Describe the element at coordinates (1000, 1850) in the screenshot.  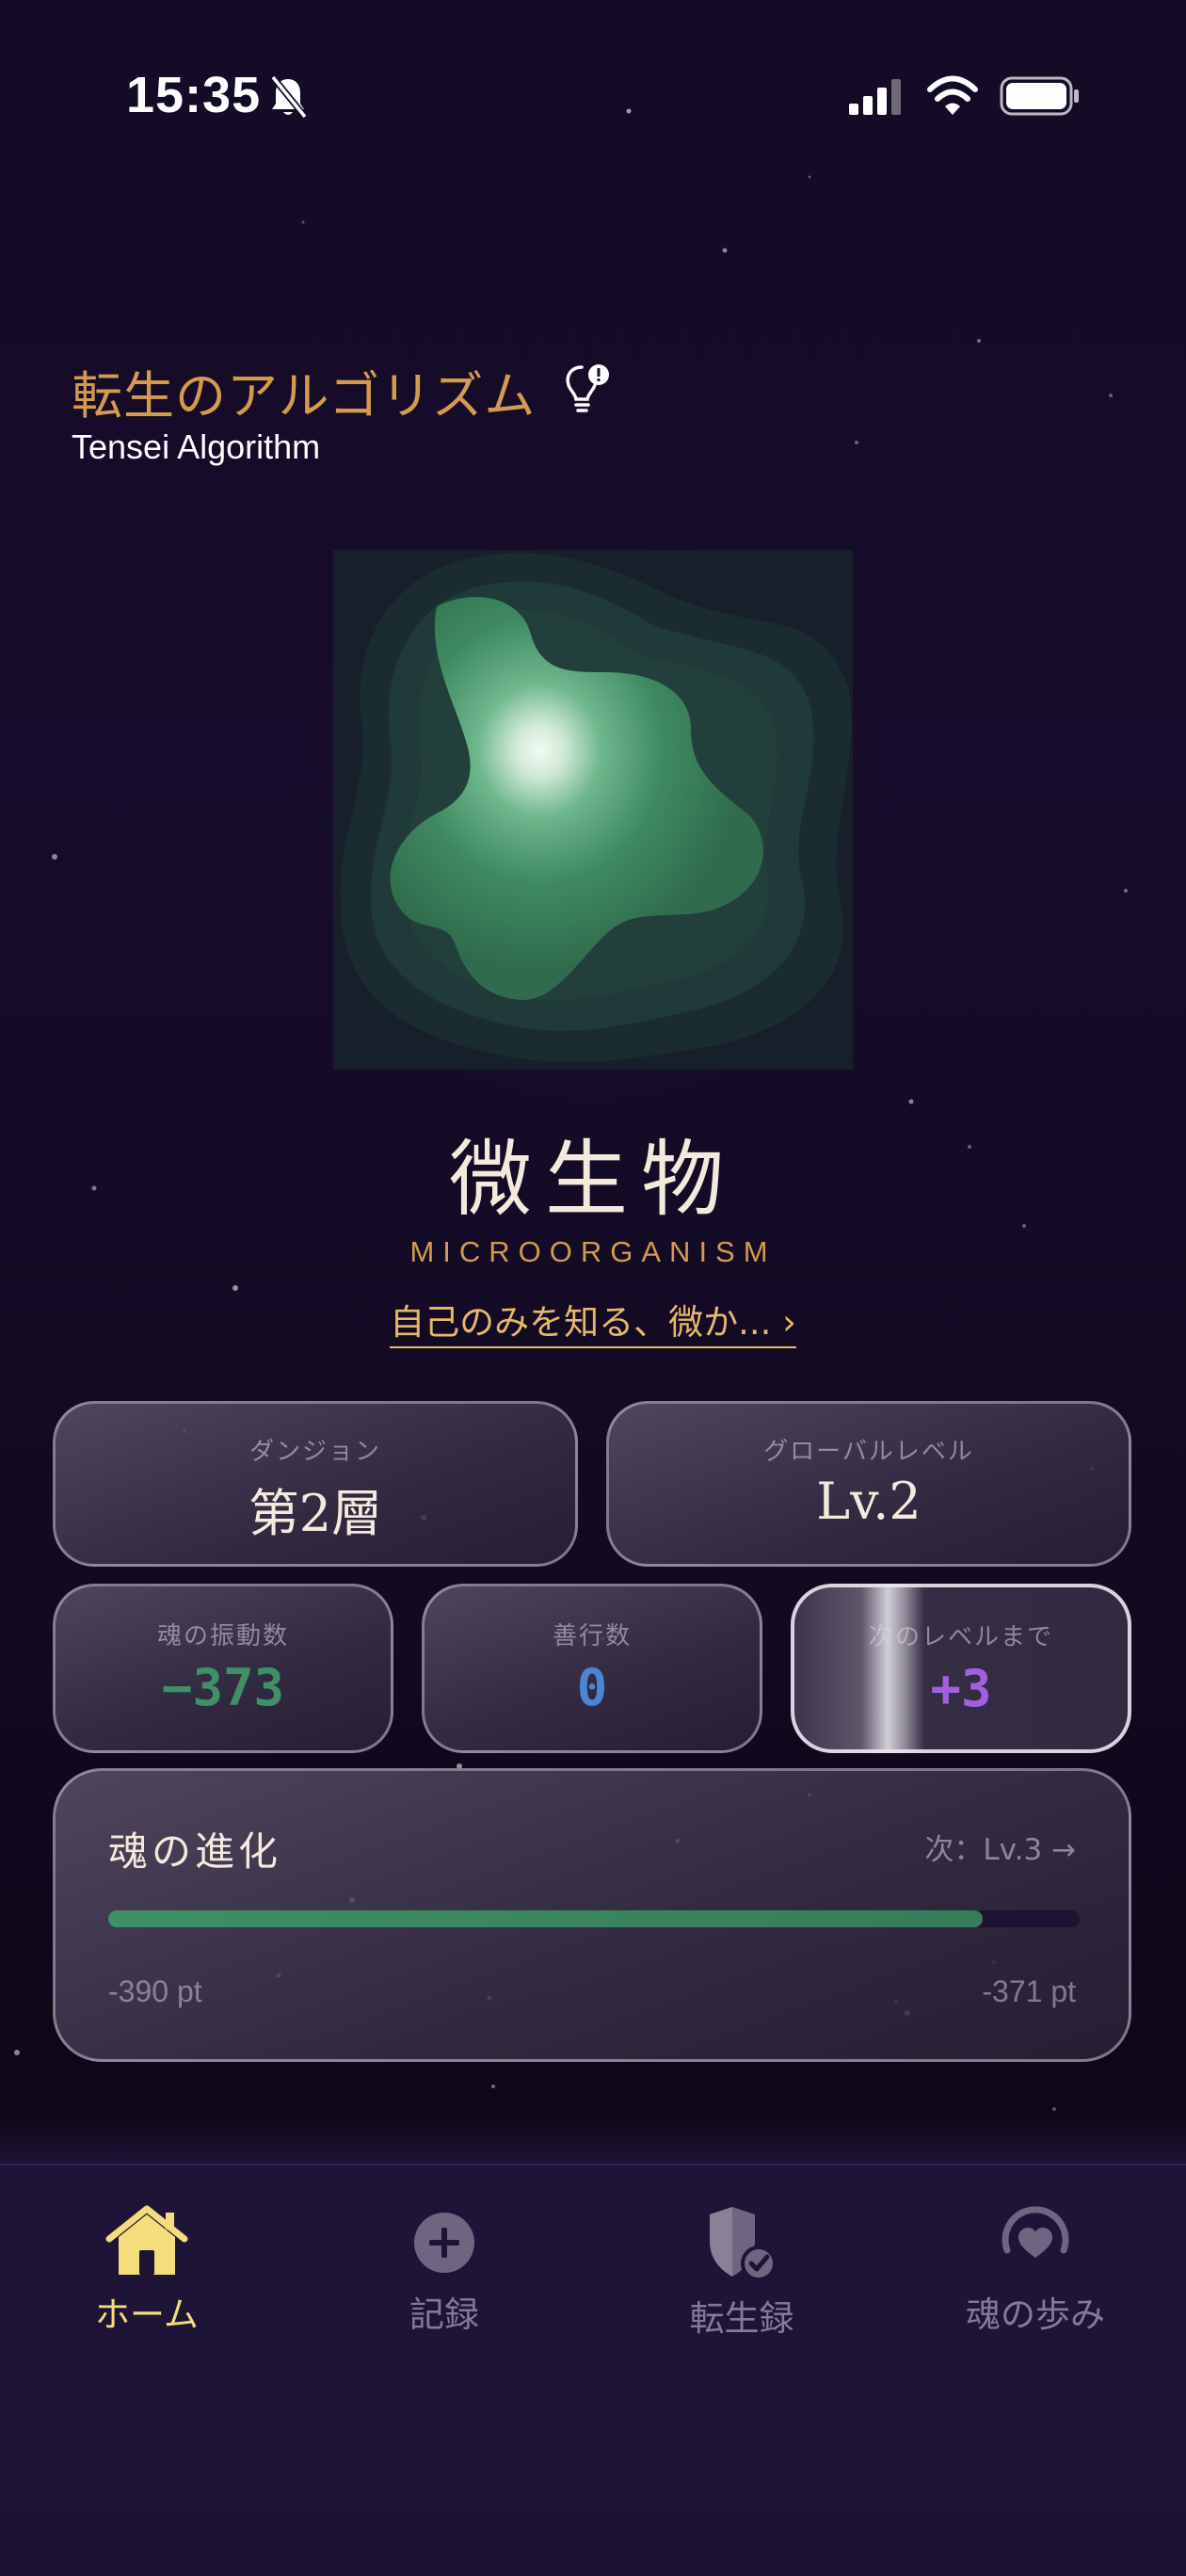
I see `evolution-next-level: 次：Lv.3 →` at that location.